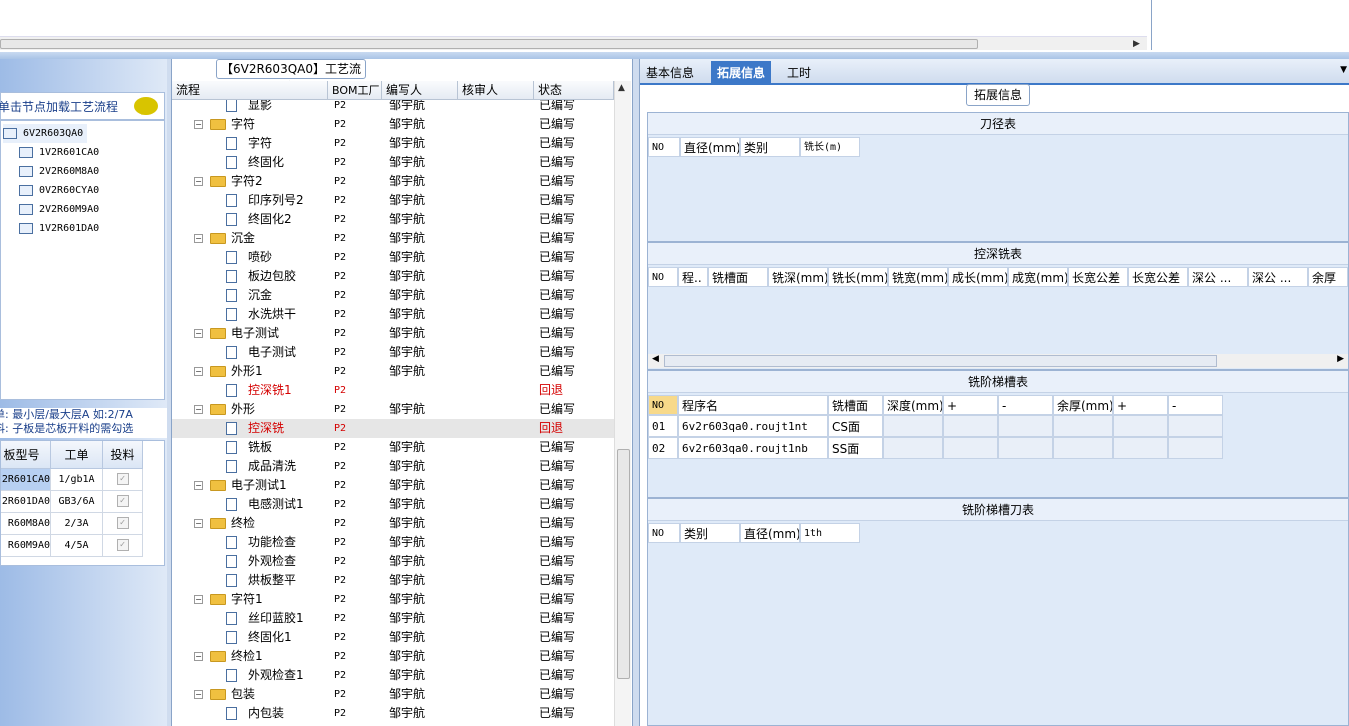  Describe the element at coordinates (858, 277) in the screenshot. I see `col-header: 铣长(mm)` at that location.